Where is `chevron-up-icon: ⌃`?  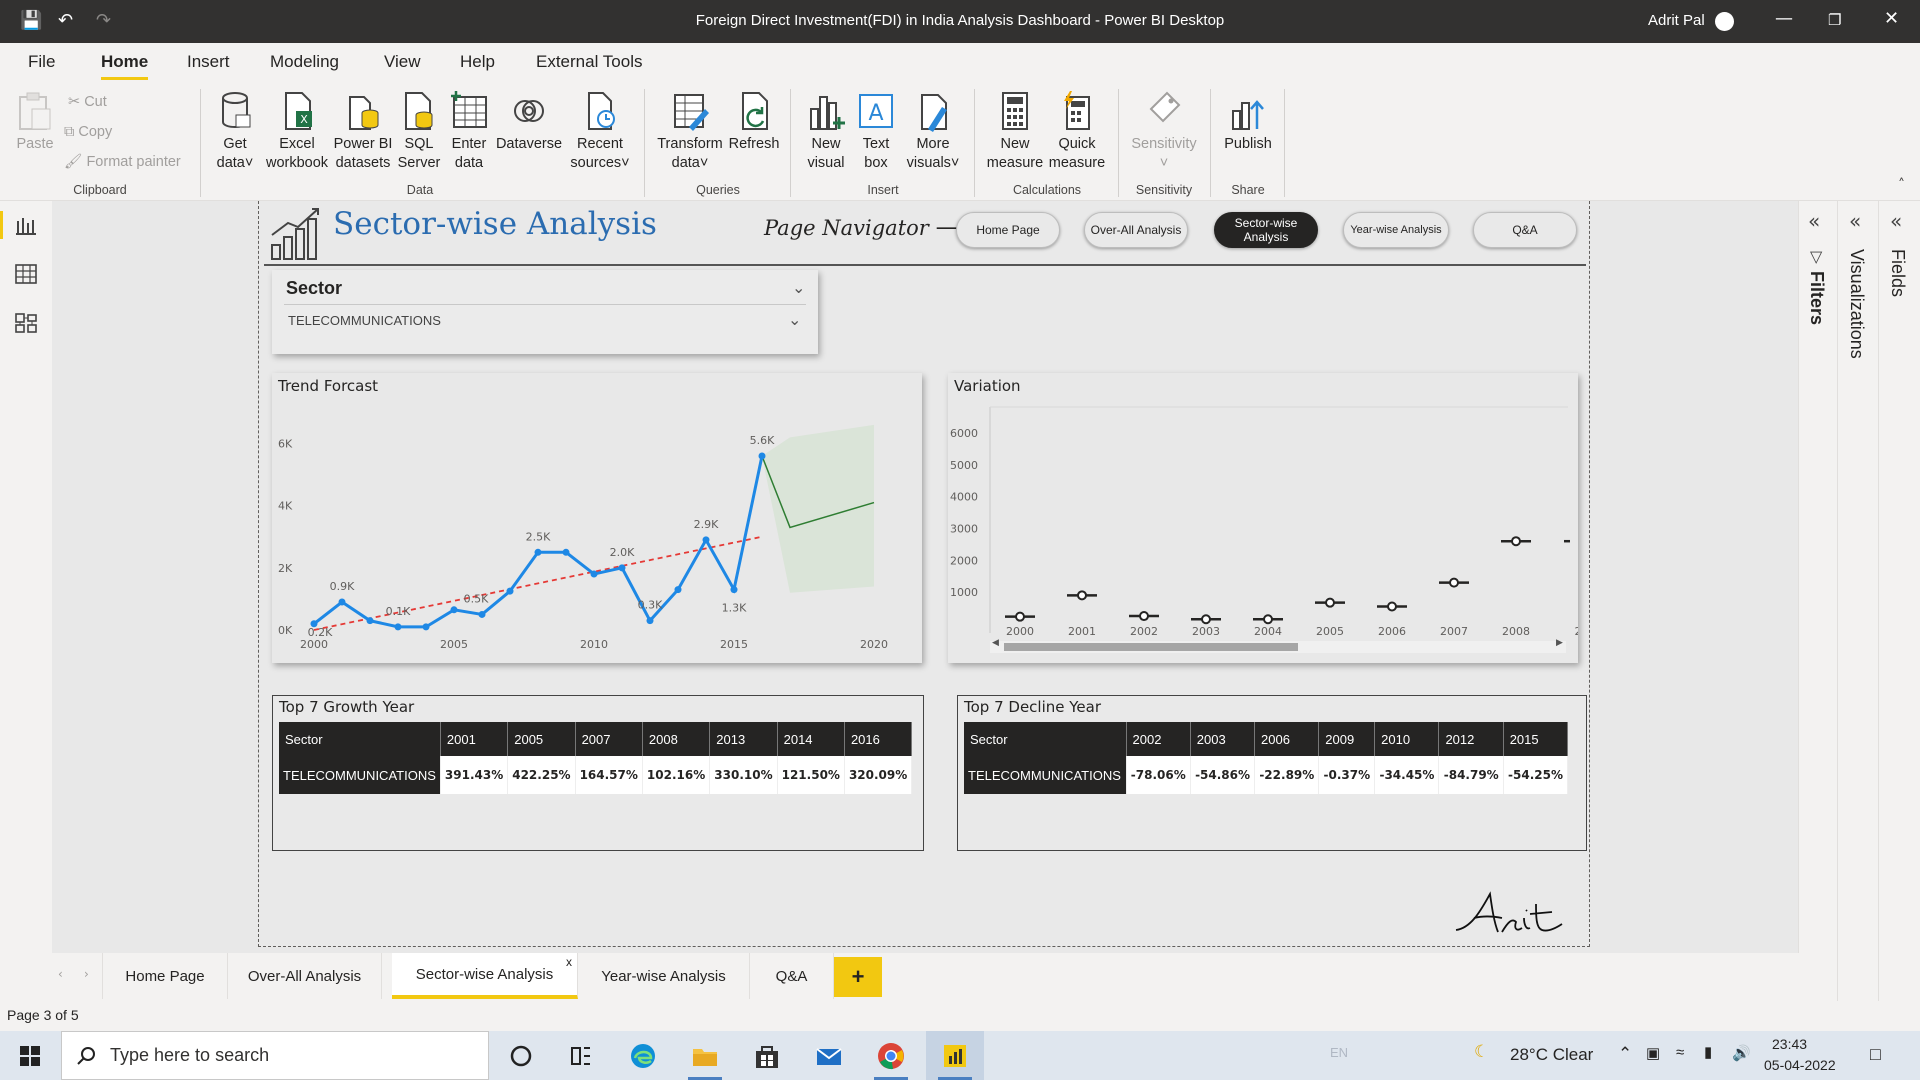
chevron-up-icon: ⌃ is located at coordinates (1625, 1054).